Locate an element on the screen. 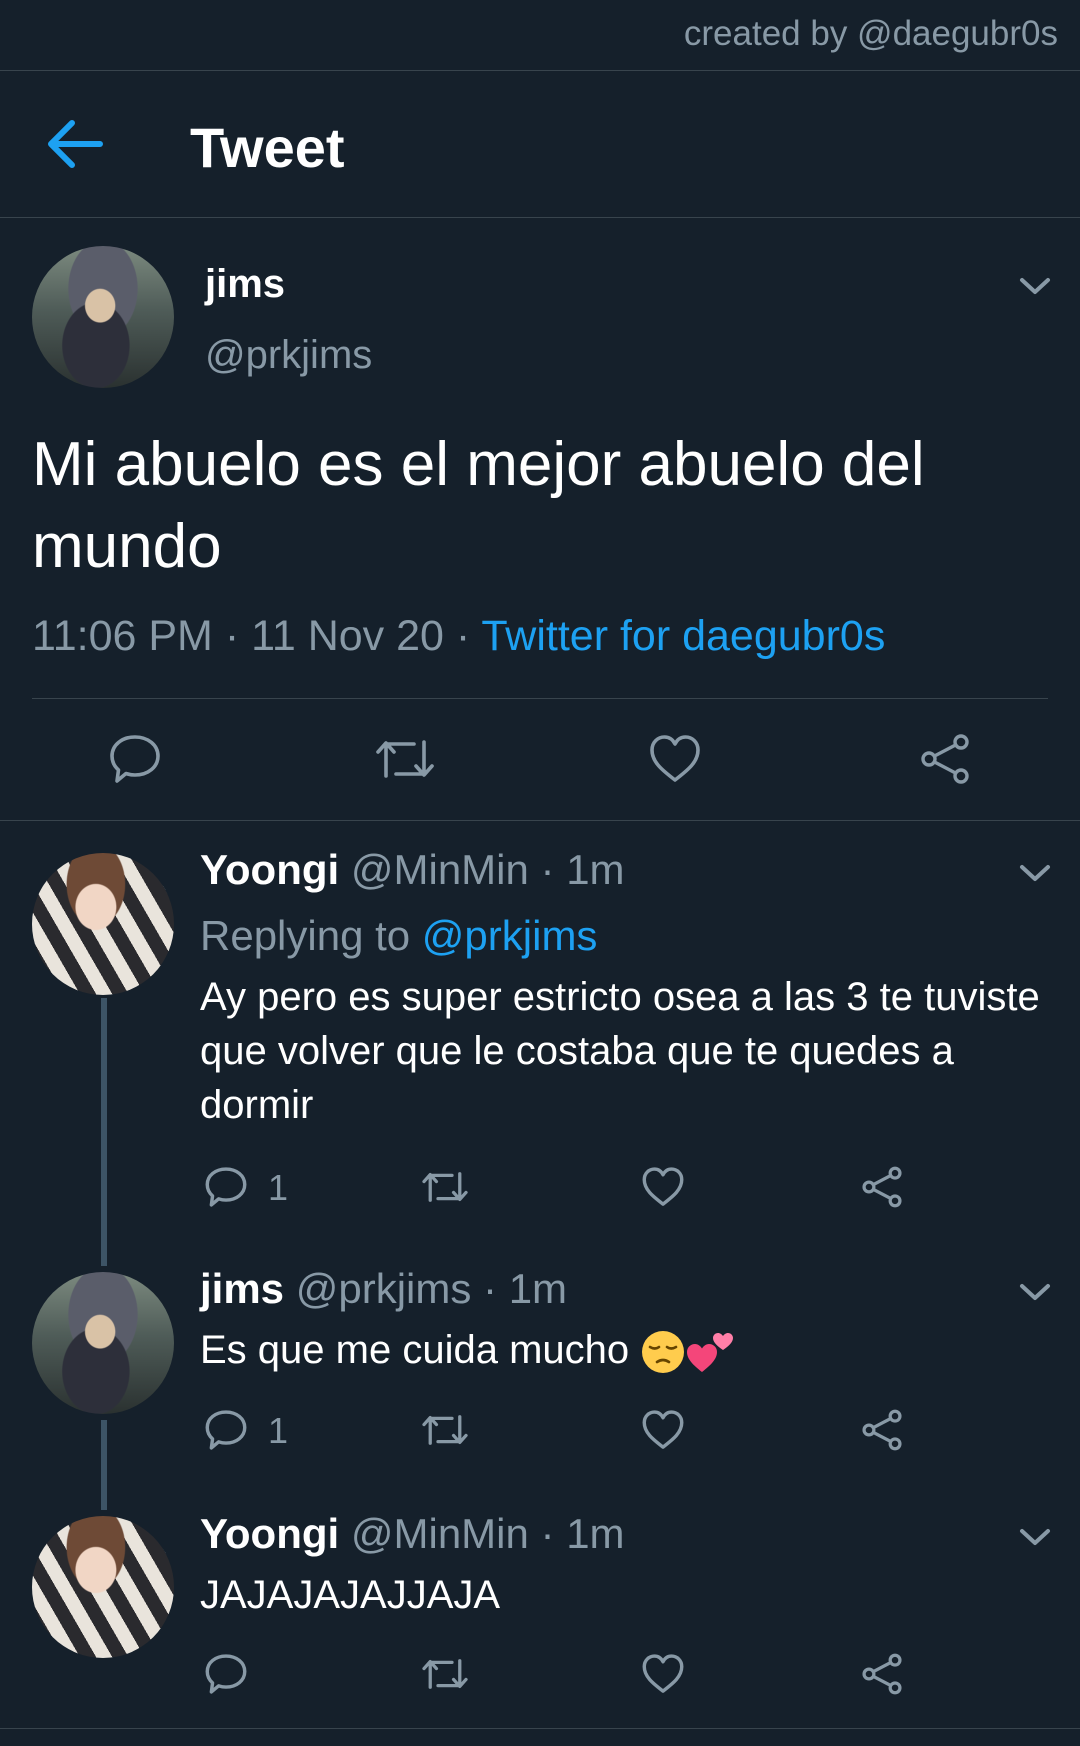 The height and width of the screenshot is (1746, 1080). tweet-date: 11 Nov 20 is located at coordinates (347, 636).